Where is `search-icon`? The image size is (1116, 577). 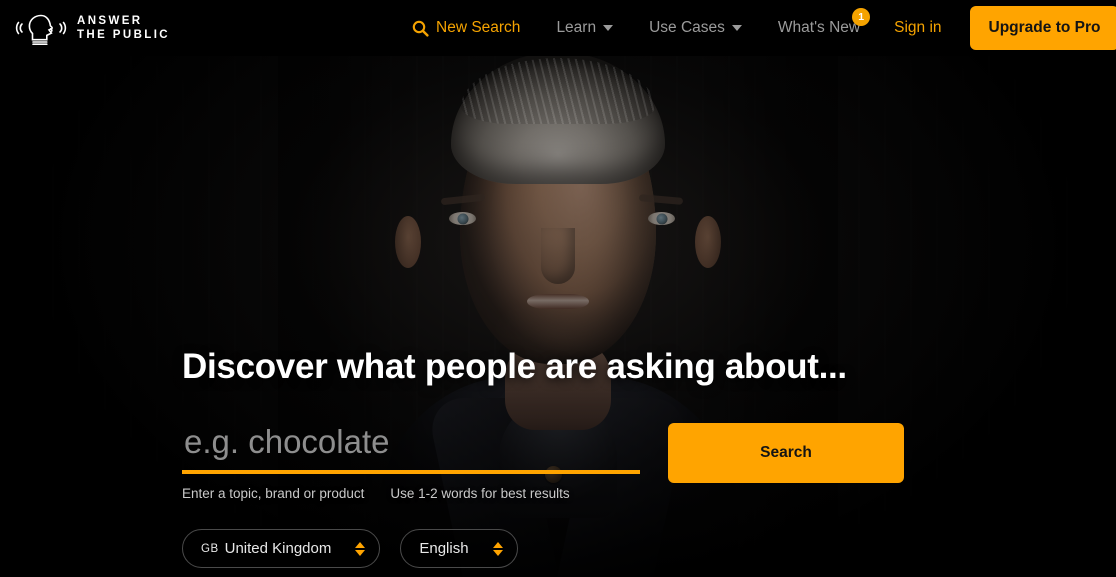 search-icon is located at coordinates (420, 28).